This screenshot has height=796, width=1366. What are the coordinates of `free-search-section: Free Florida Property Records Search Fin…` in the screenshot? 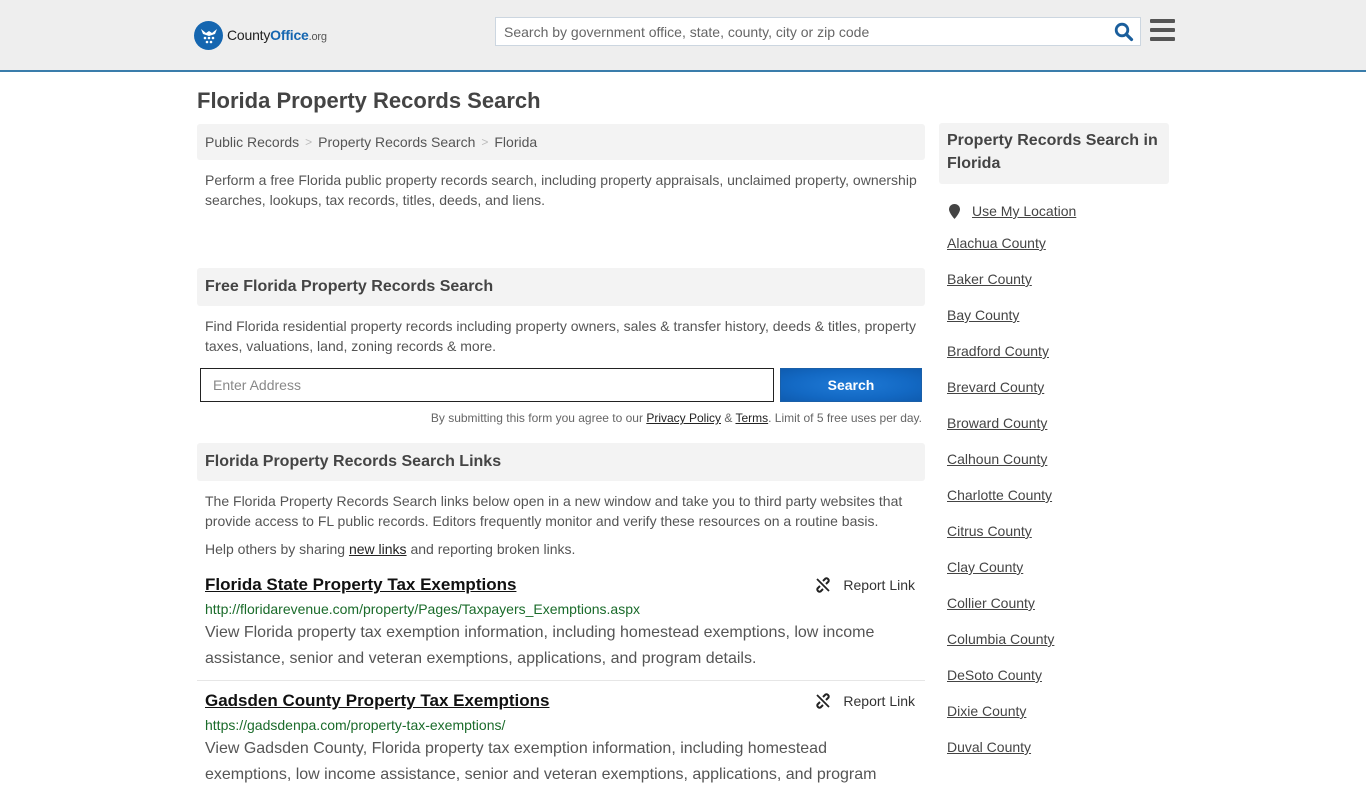 It's located at (561, 346).